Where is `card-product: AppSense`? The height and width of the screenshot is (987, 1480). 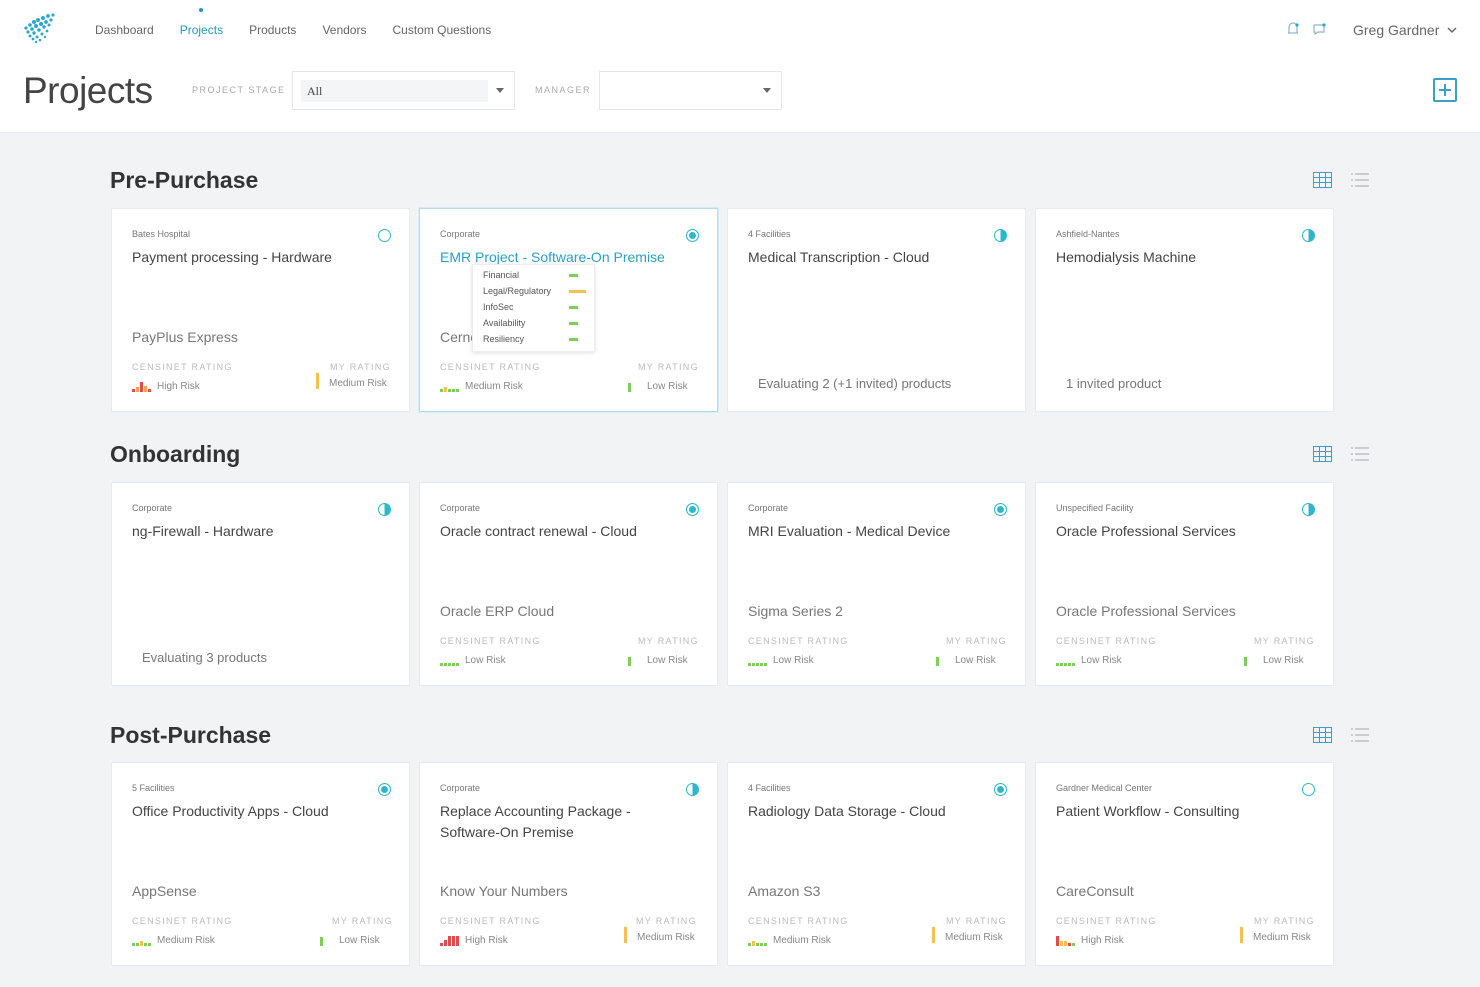
card-product: AppSense is located at coordinates (164, 891).